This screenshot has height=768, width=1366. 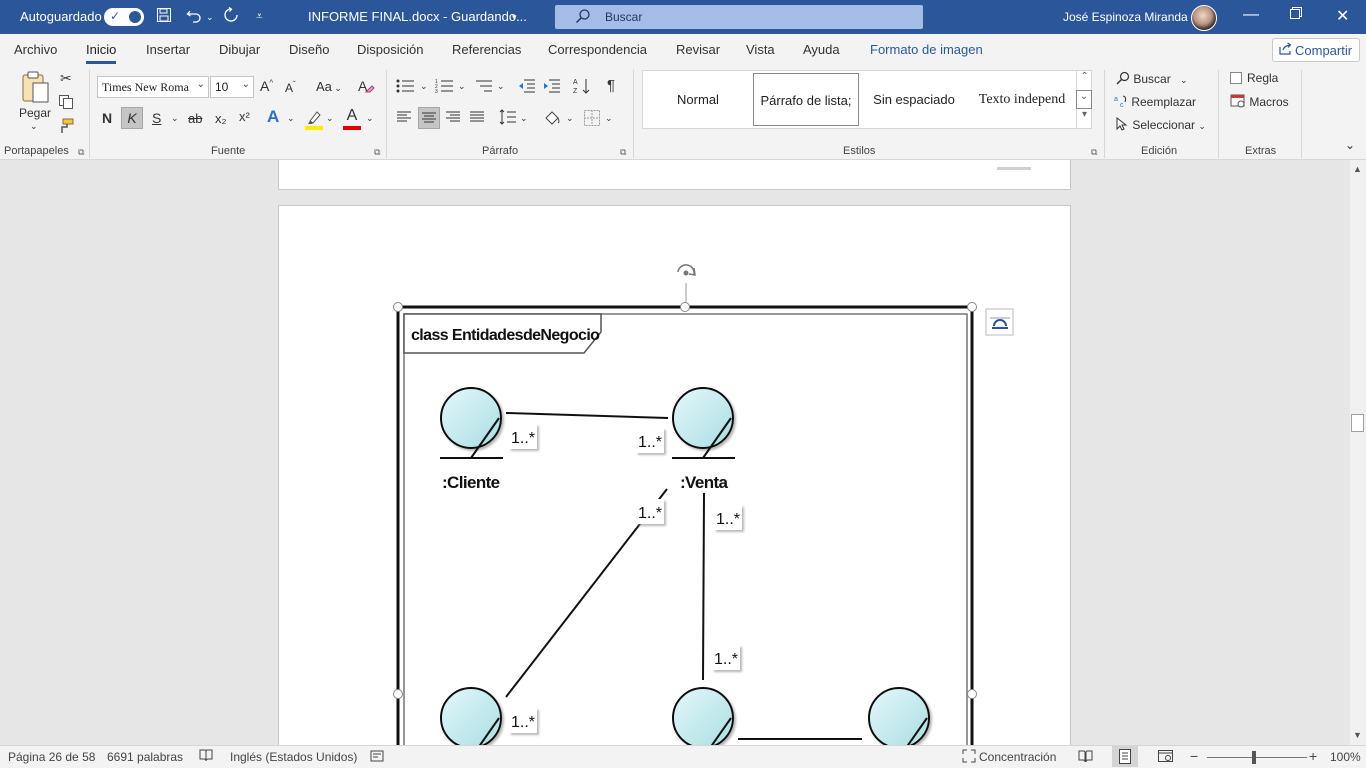 I want to click on user-name: José Espinoza Miranda, so click(x=1125, y=17).